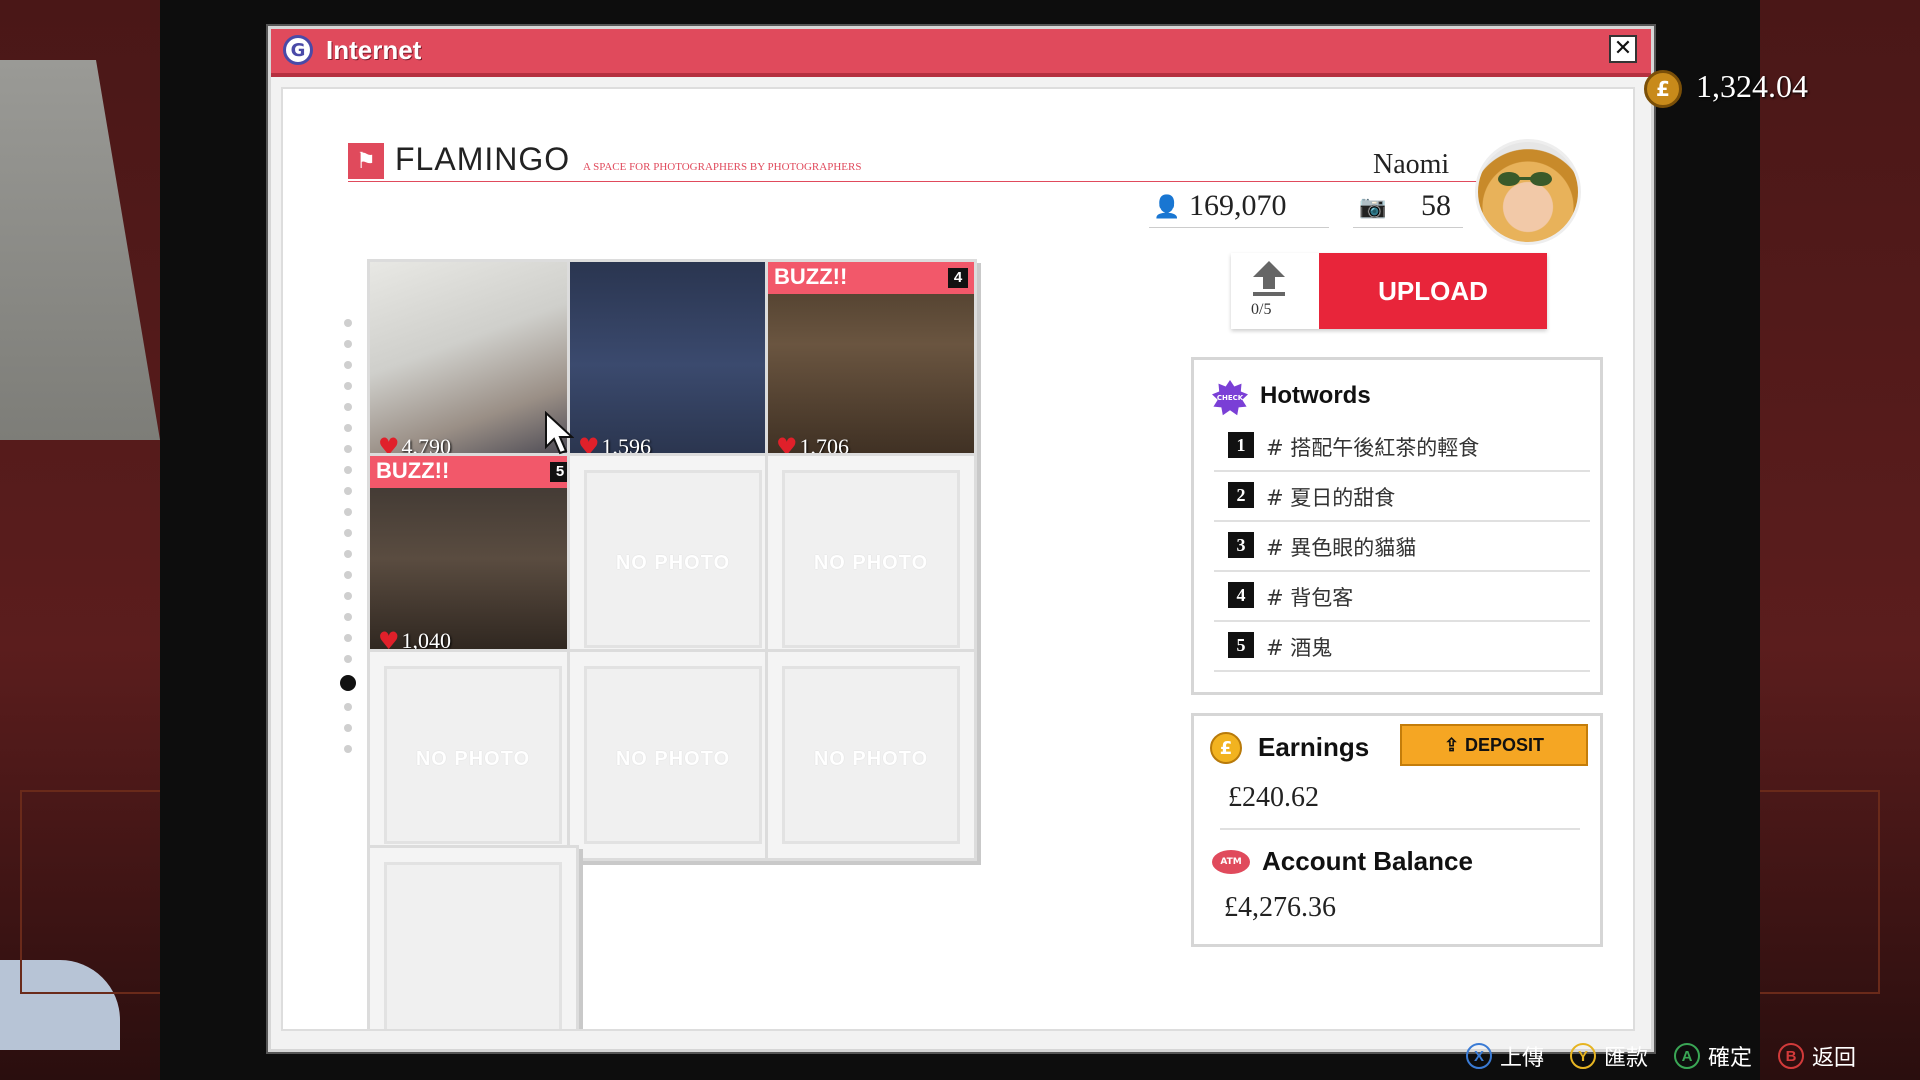 This screenshot has height=1080, width=1920. I want to click on hotword-tag: # 背包客, so click(1310, 598).